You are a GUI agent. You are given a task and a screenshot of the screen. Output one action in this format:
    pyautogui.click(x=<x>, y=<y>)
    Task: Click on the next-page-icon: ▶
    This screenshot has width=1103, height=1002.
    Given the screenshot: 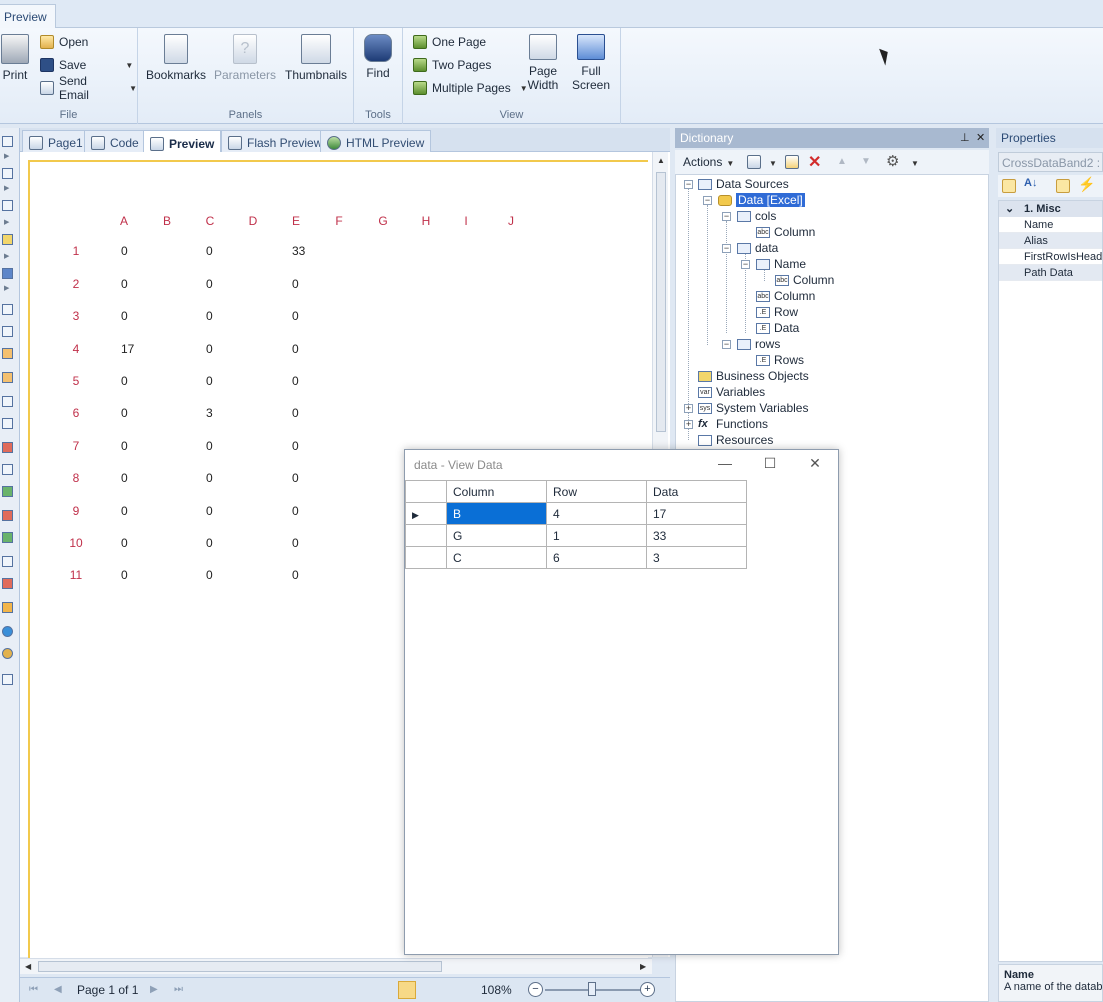 What is the action you would take?
    pyautogui.click(x=154, y=989)
    